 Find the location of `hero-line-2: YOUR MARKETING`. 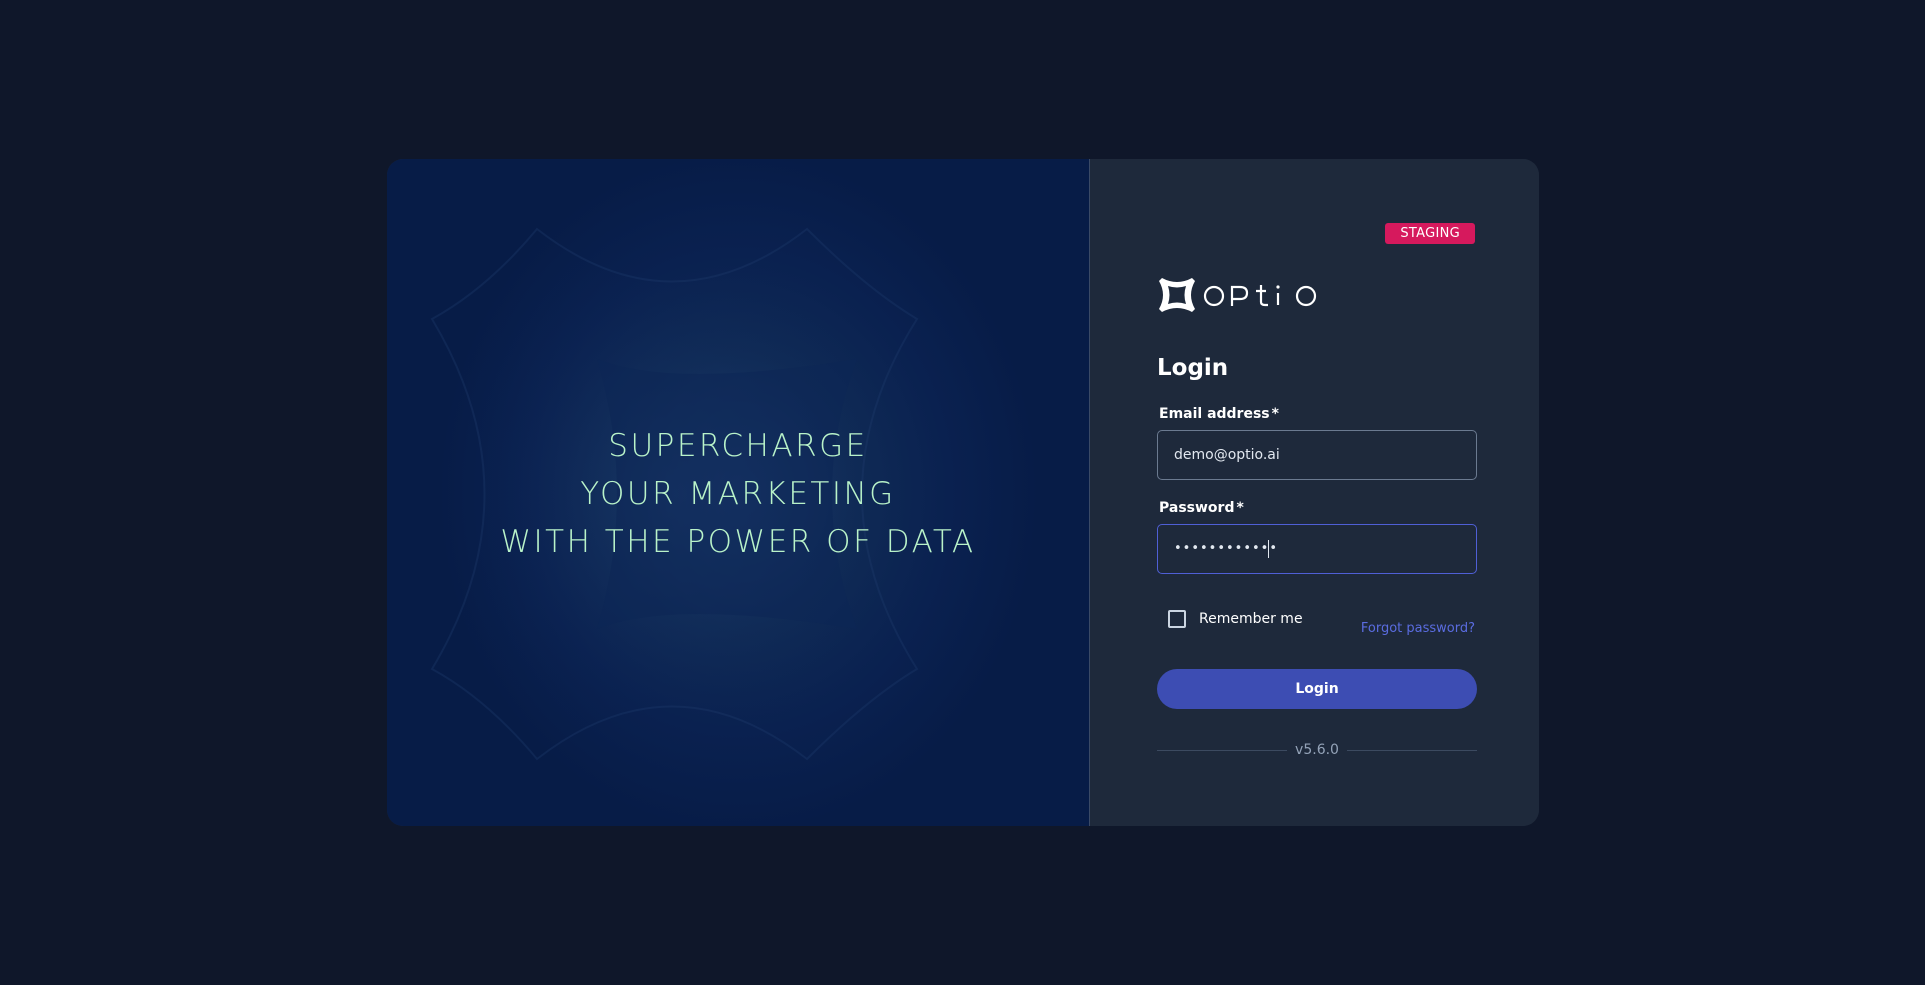

hero-line-2: YOUR MARKETING is located at coordinates (738, 494).